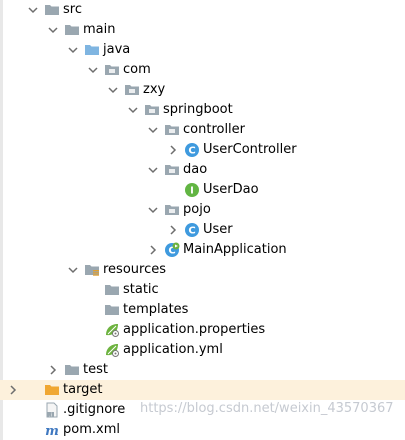 This screenshot has width=405, height=440. I want to click on tree-node-templates: templates, so click(202, 310).